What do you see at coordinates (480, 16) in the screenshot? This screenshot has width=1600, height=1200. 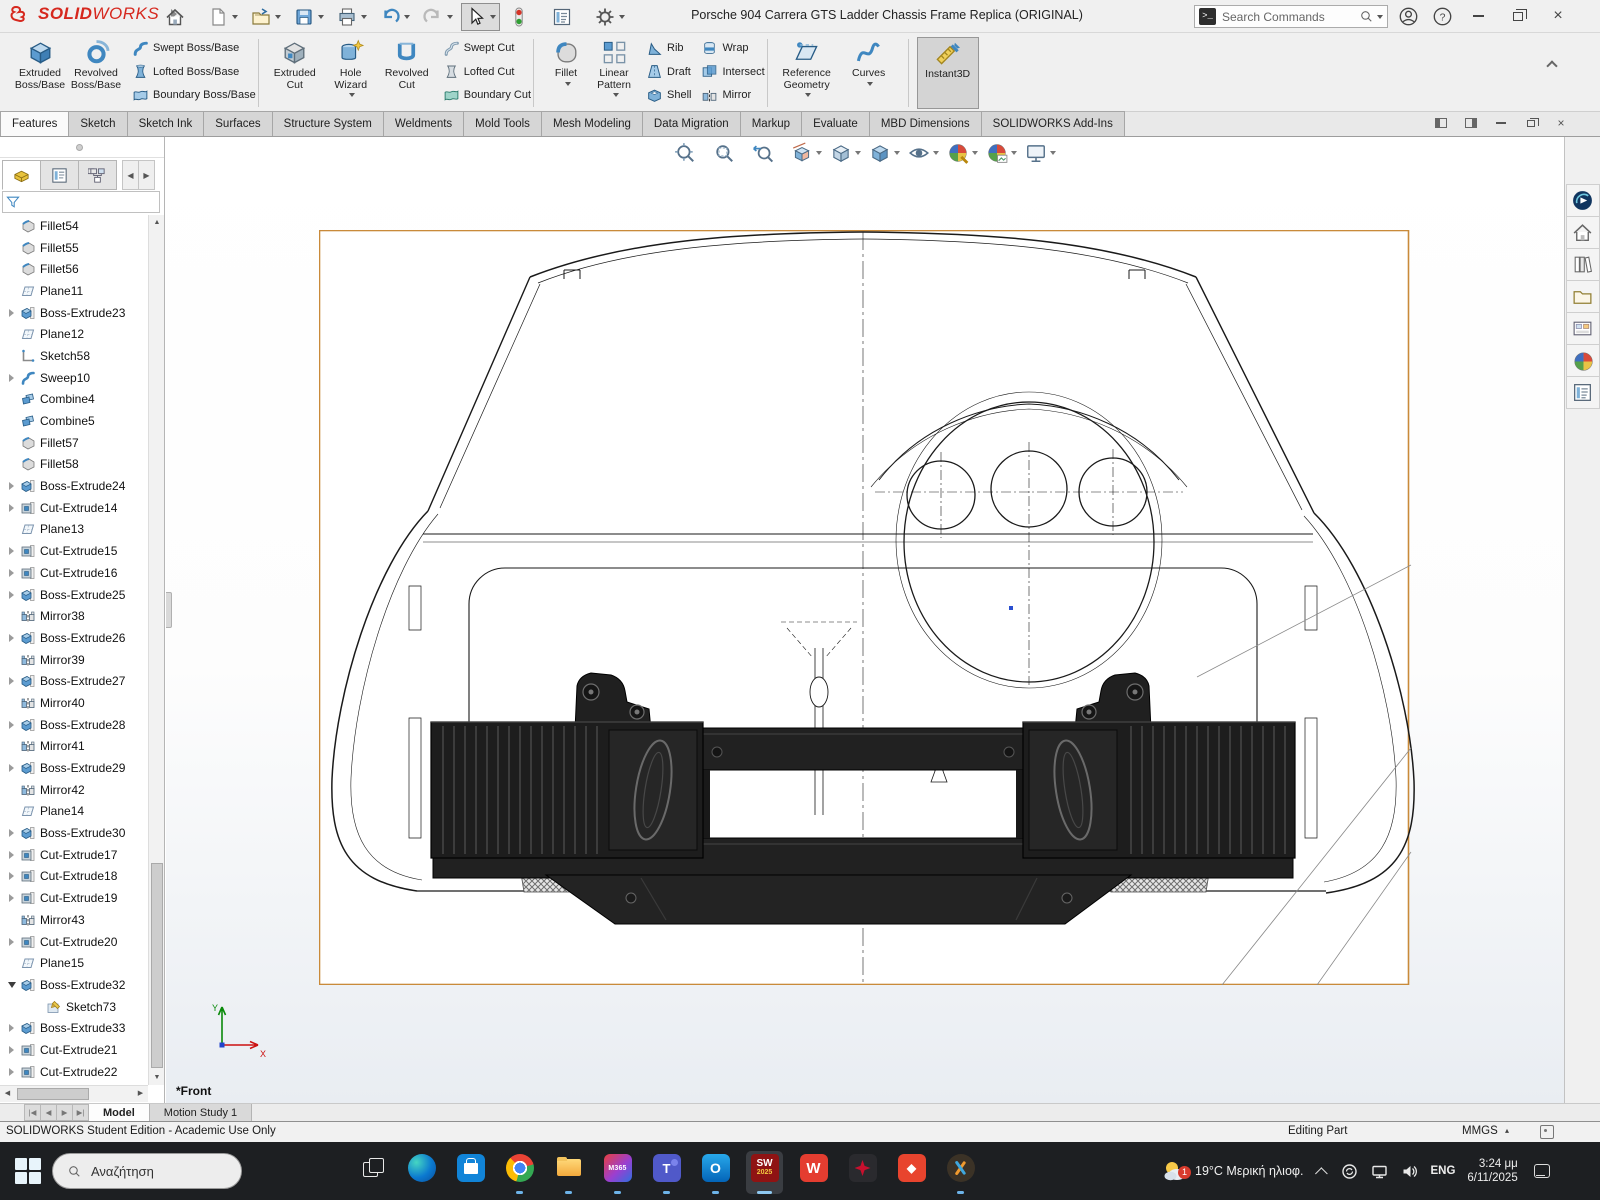 I see `select-cursor-button` at bounding box center [480, 16].